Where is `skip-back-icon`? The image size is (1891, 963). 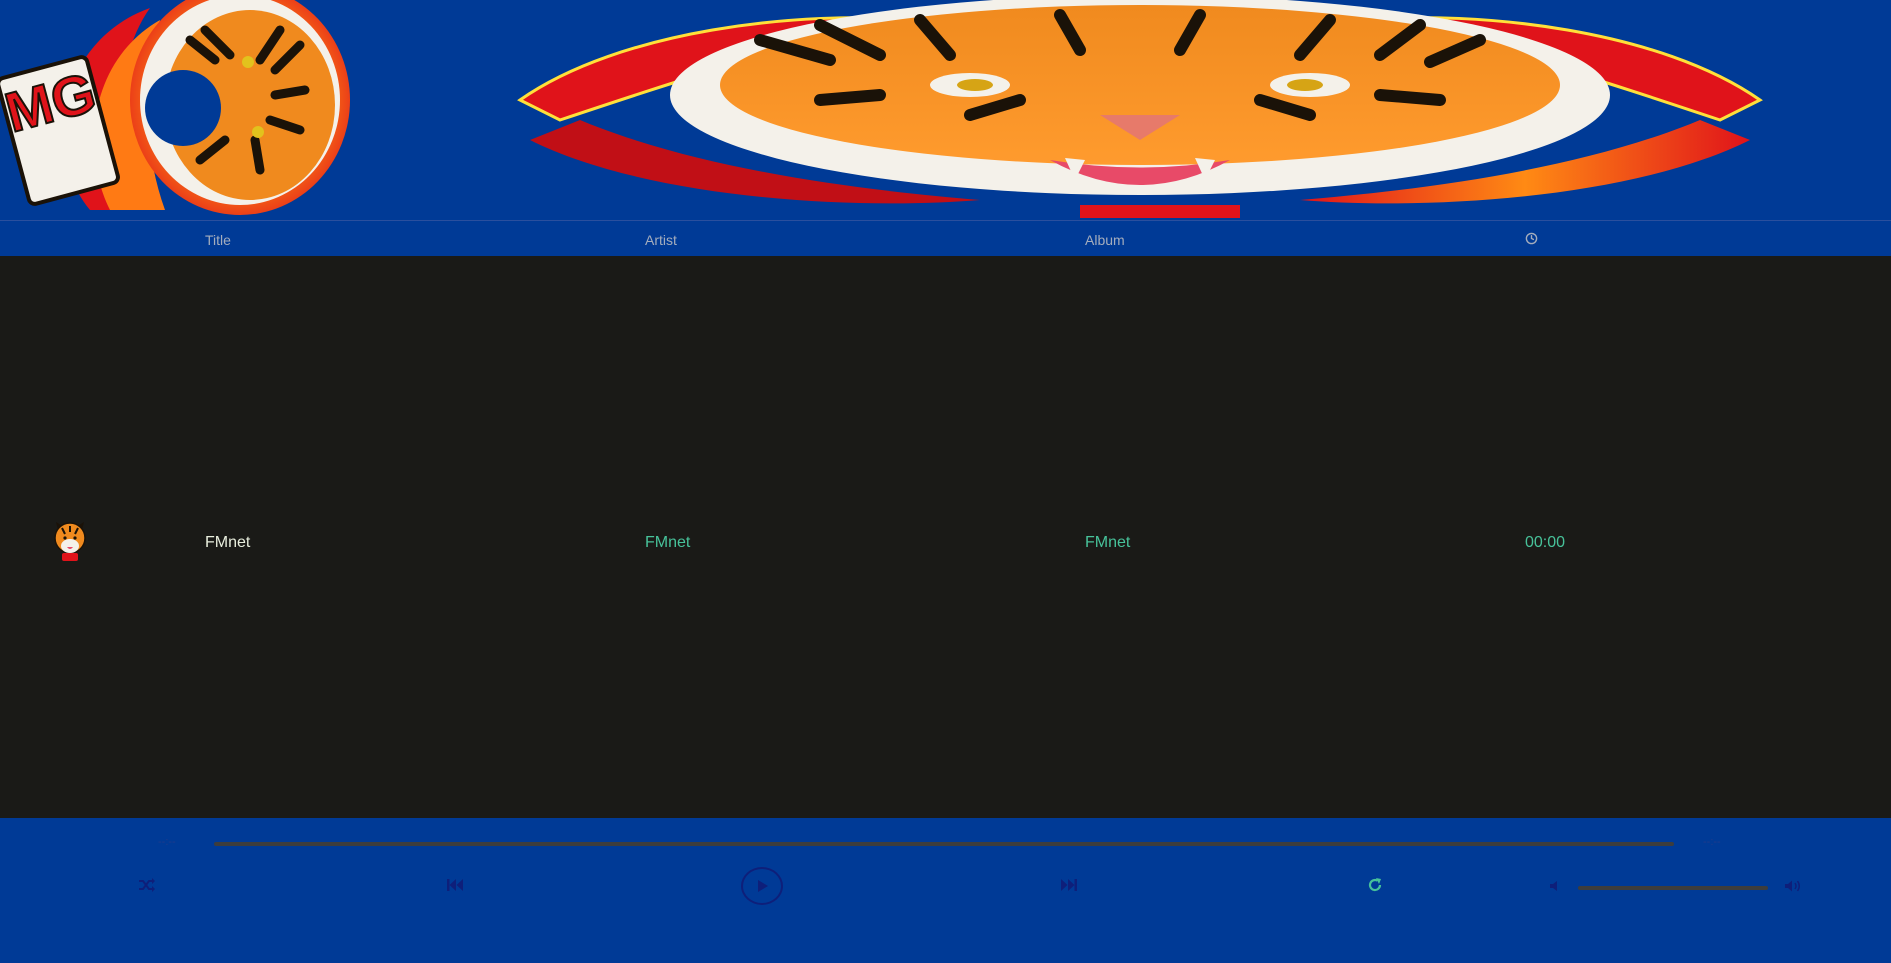
skip-back-icon is located at coordinates (455, 885).